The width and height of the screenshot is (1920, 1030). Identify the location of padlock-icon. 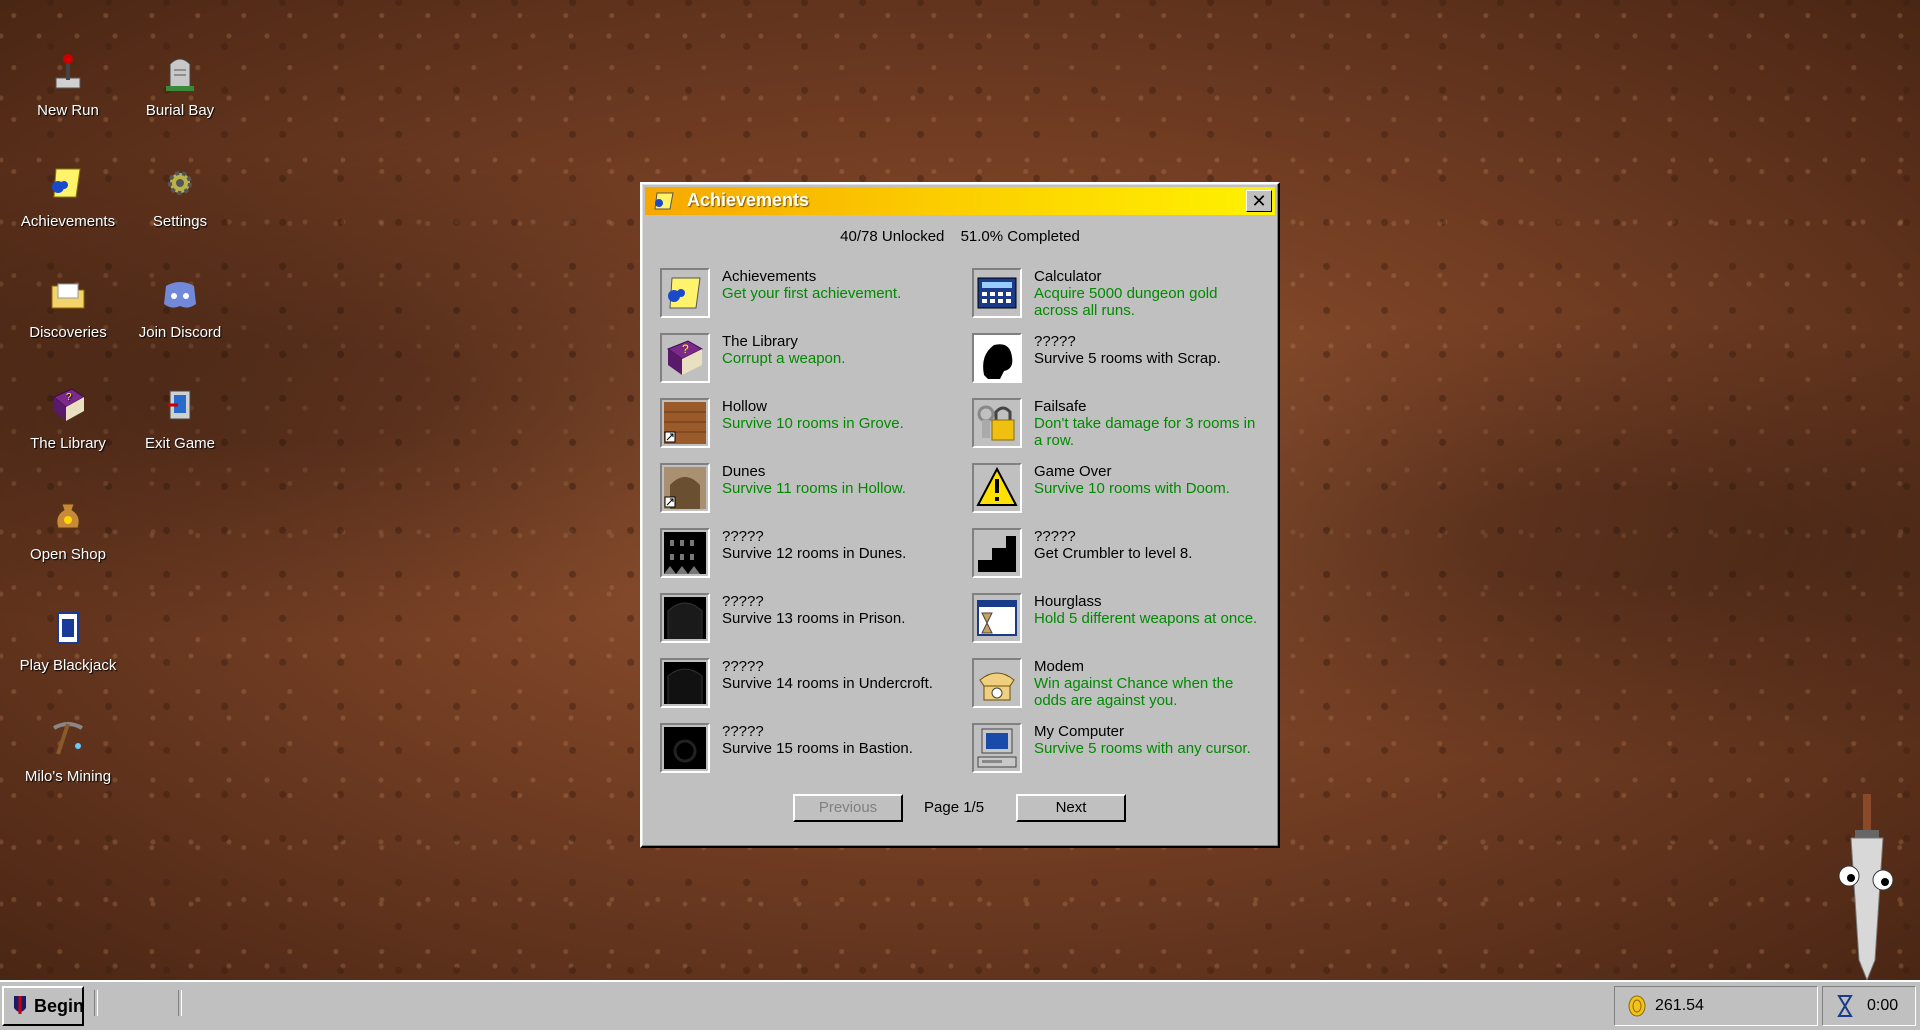
(997, 423).